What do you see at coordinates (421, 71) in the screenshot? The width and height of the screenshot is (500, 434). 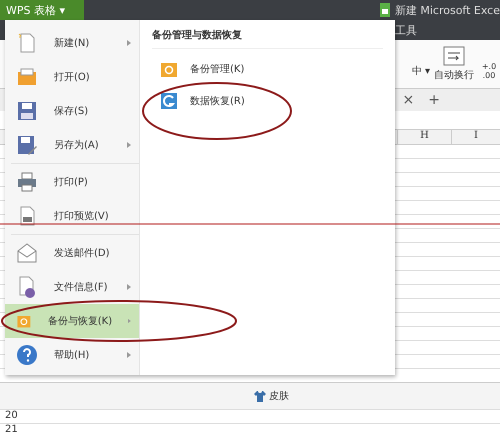 I see `merge-button: 中 ▾` at bounding box center [421, 71].